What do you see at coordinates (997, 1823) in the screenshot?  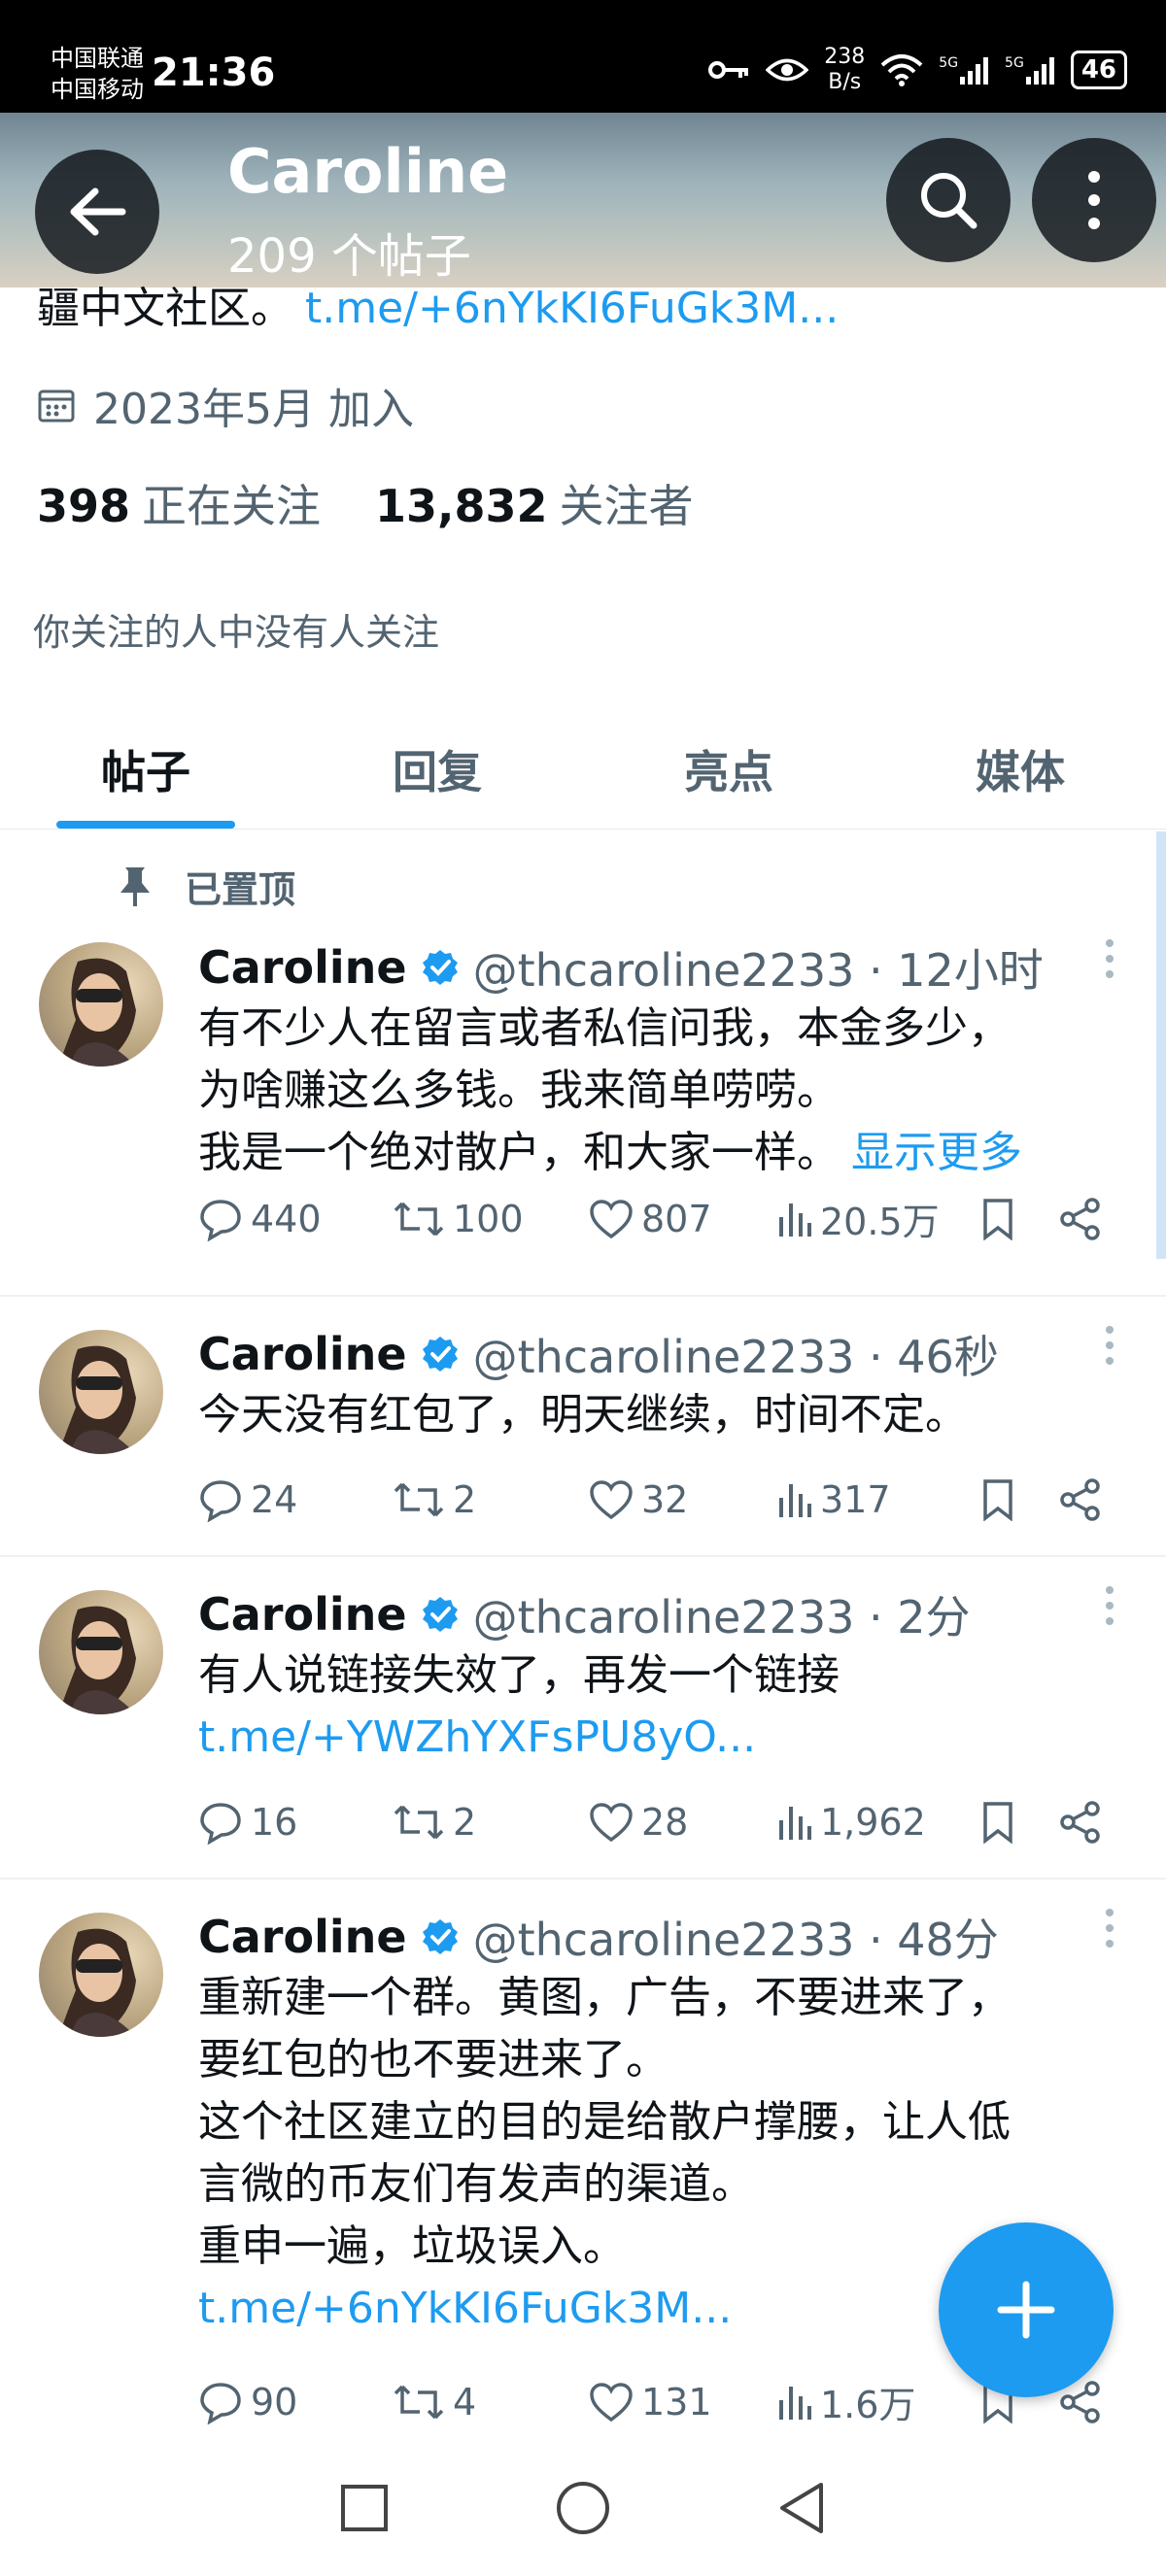 I see `bookmark-icon` at bounding box center [997, 1823].